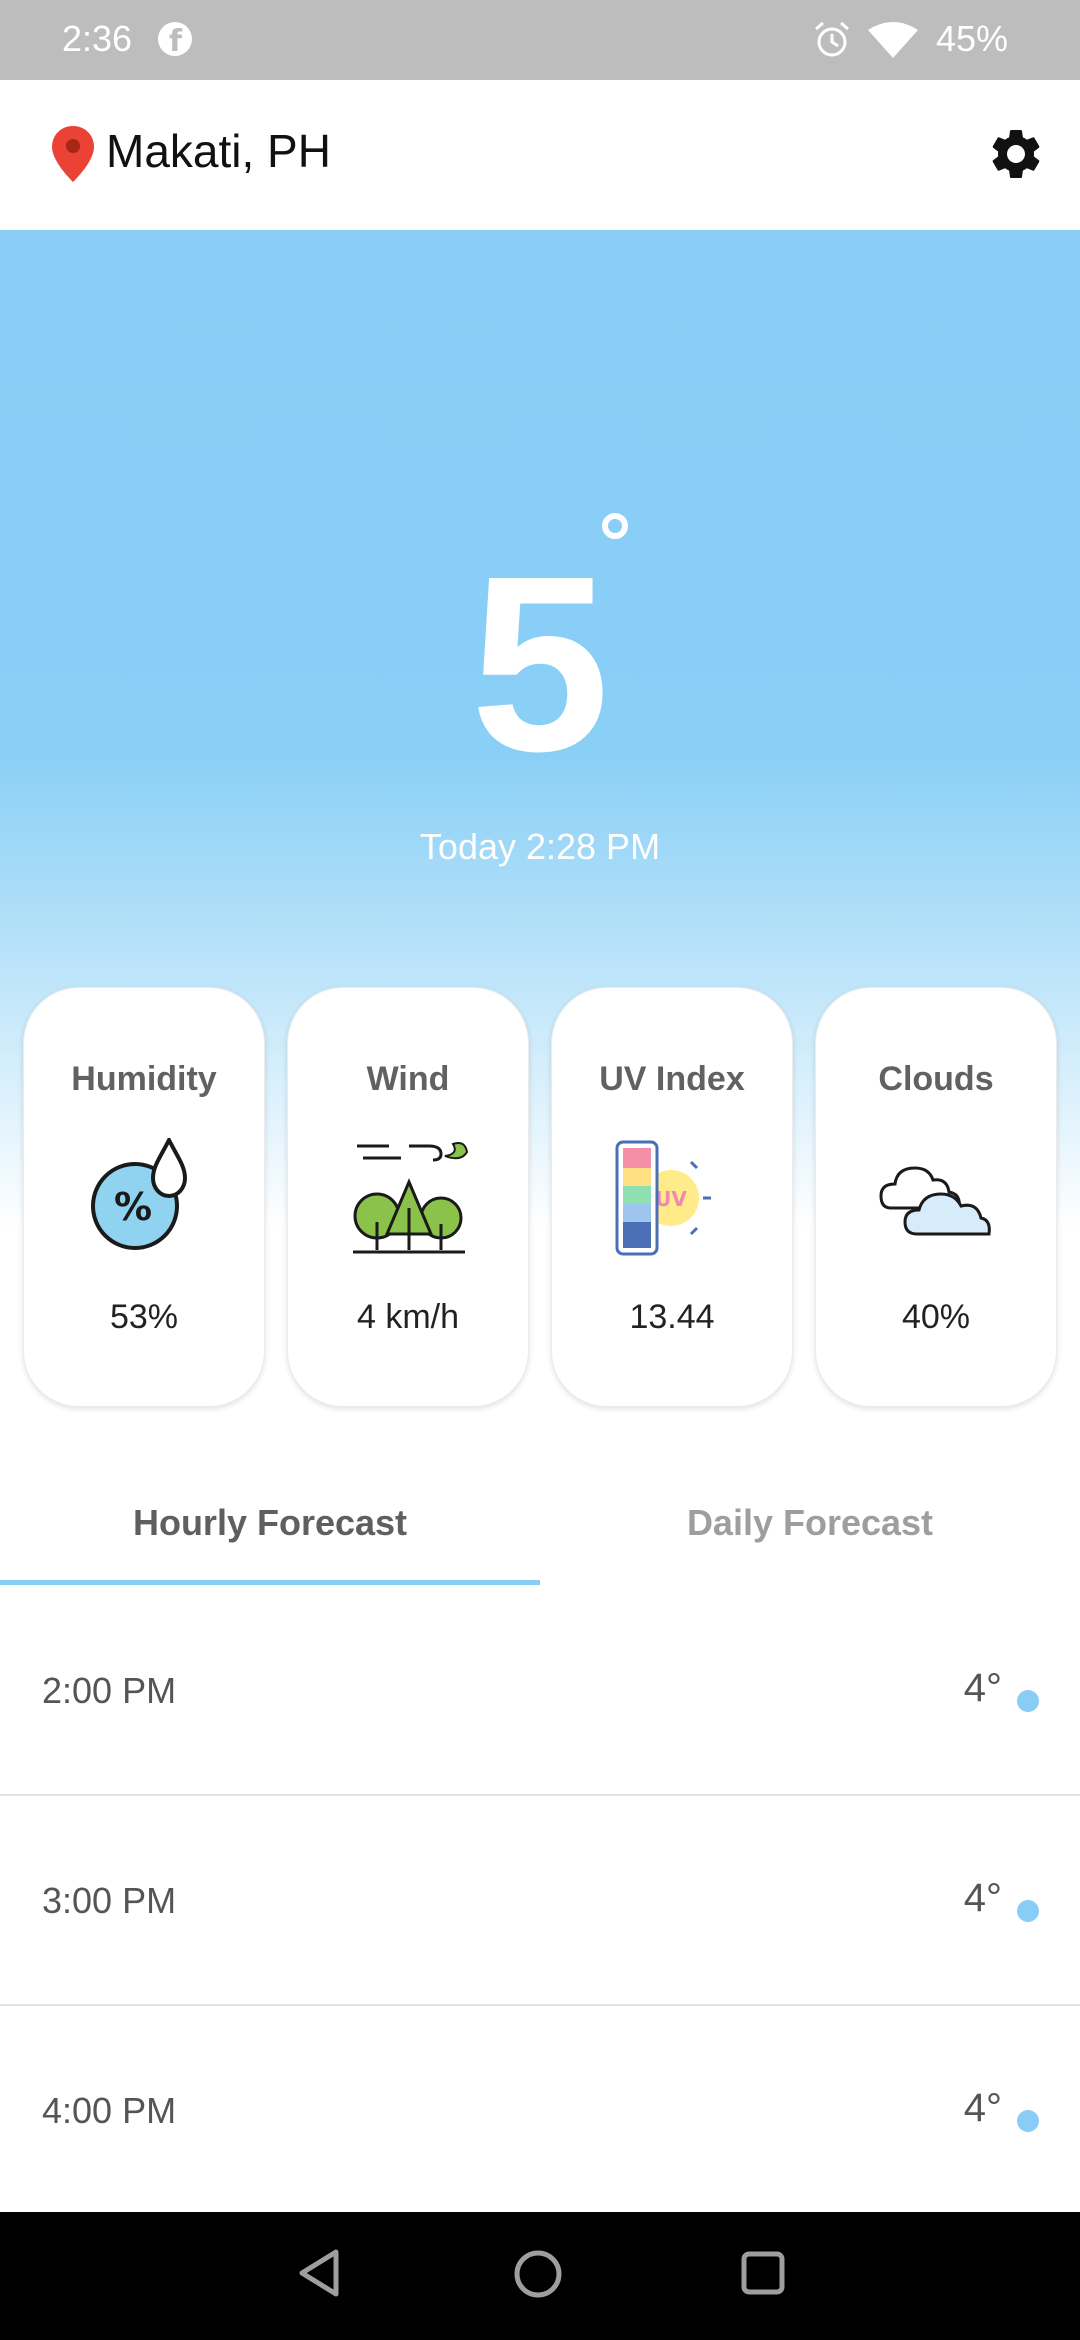 Image resolution: width=1080 pixels, height=2340 pixels. What do you see at coordinates (972, 38) in the screenshot?
I see `battery-percent: 45%` at bounding box center [972, 38].